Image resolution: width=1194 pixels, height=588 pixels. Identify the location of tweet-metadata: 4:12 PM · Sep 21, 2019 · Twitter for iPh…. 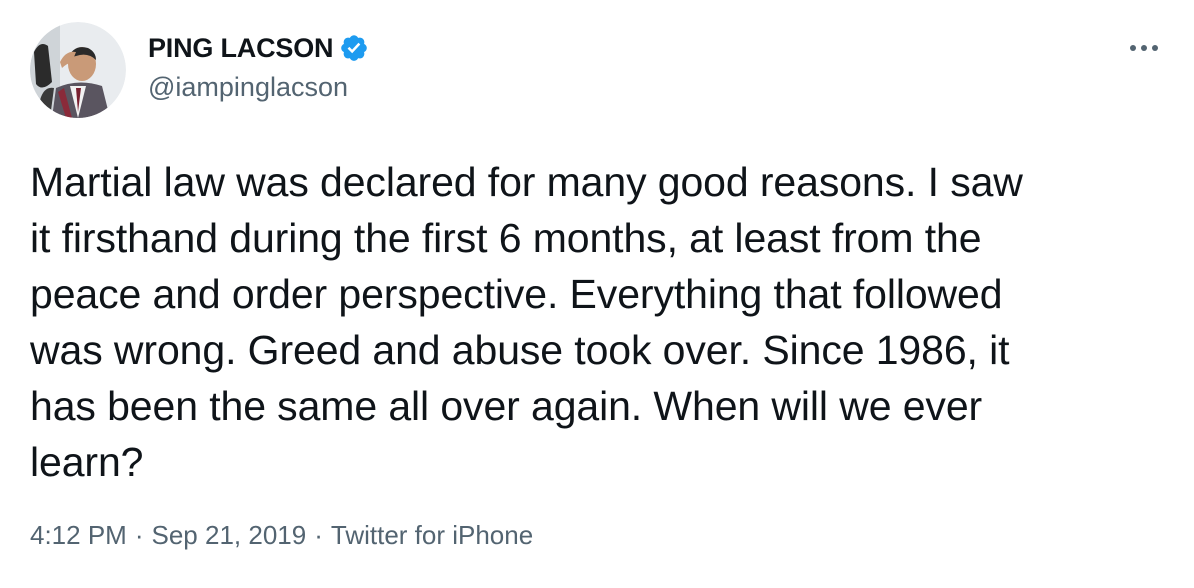
(281, 535).